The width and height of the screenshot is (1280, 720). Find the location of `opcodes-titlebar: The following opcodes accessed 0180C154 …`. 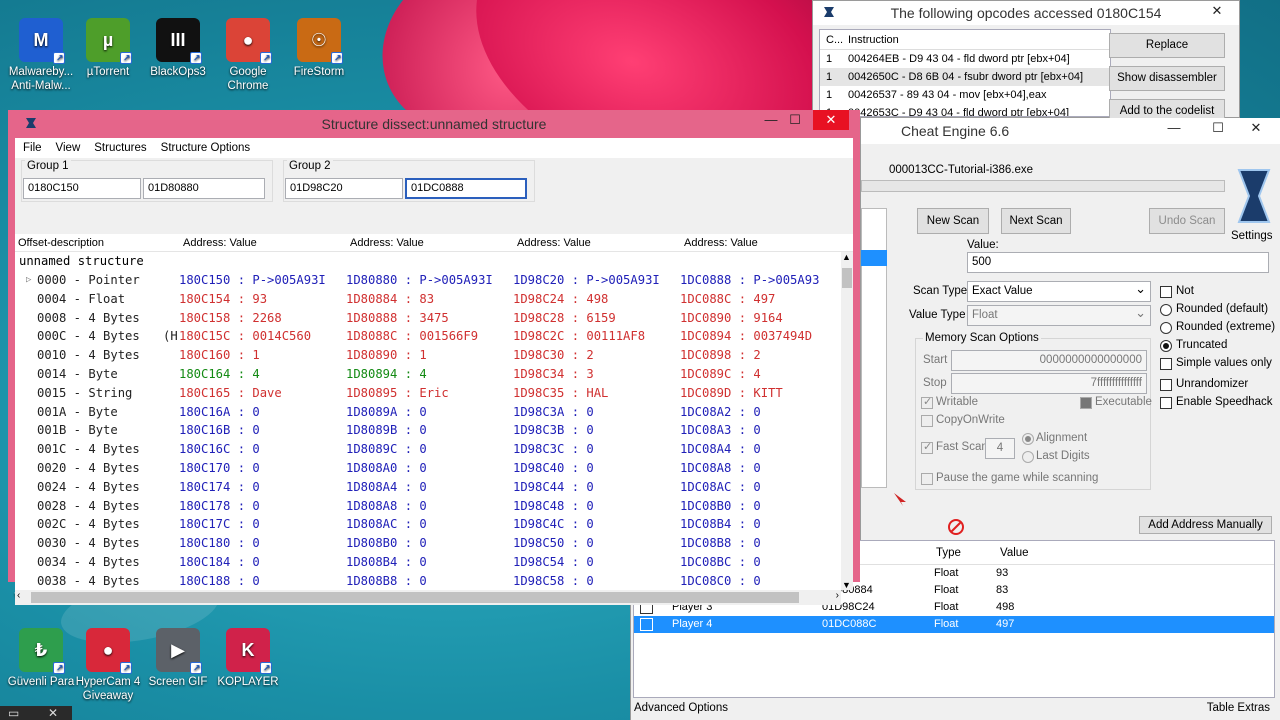

opcodes-titlebar: The following opcodes accessed 0180C154 … is located at coordinates (1026, 13).